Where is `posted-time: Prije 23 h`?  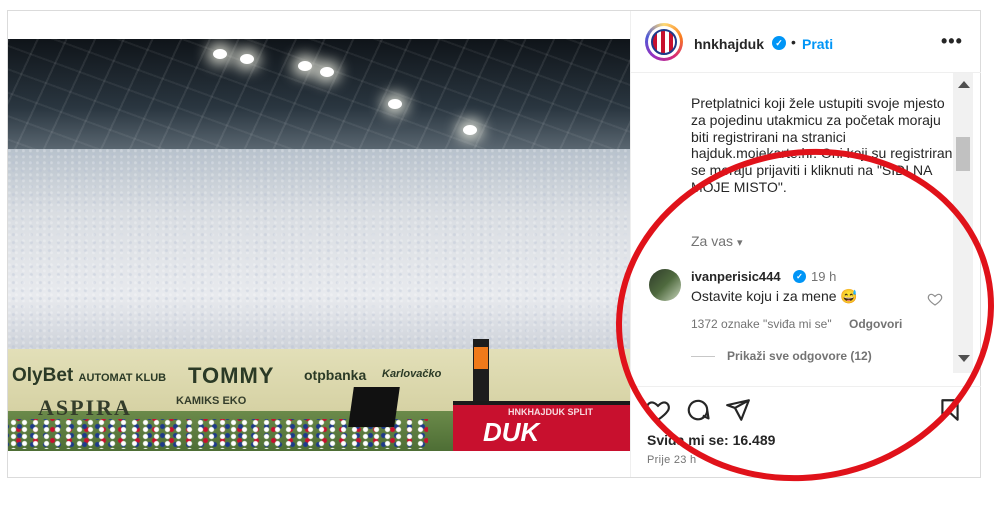 posted-time: Prije 23 h is located at coordinates (671, 460).